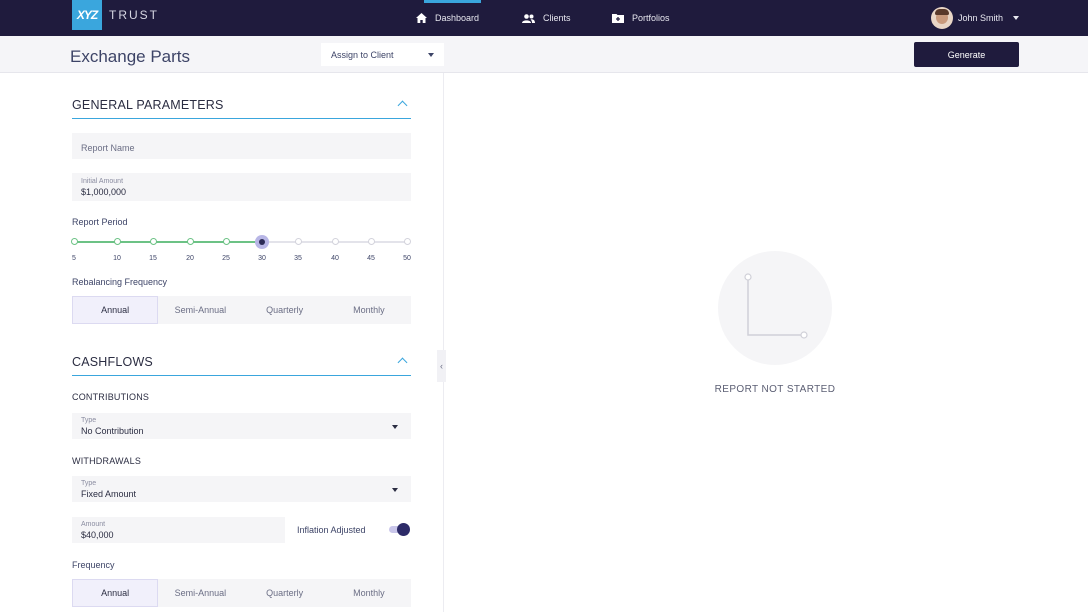 Image resolution: width=1088 pixels, height=612 pixels. Describe the element at coordinates (421, 18) in the screenshot. I see `home-icon` at that location.